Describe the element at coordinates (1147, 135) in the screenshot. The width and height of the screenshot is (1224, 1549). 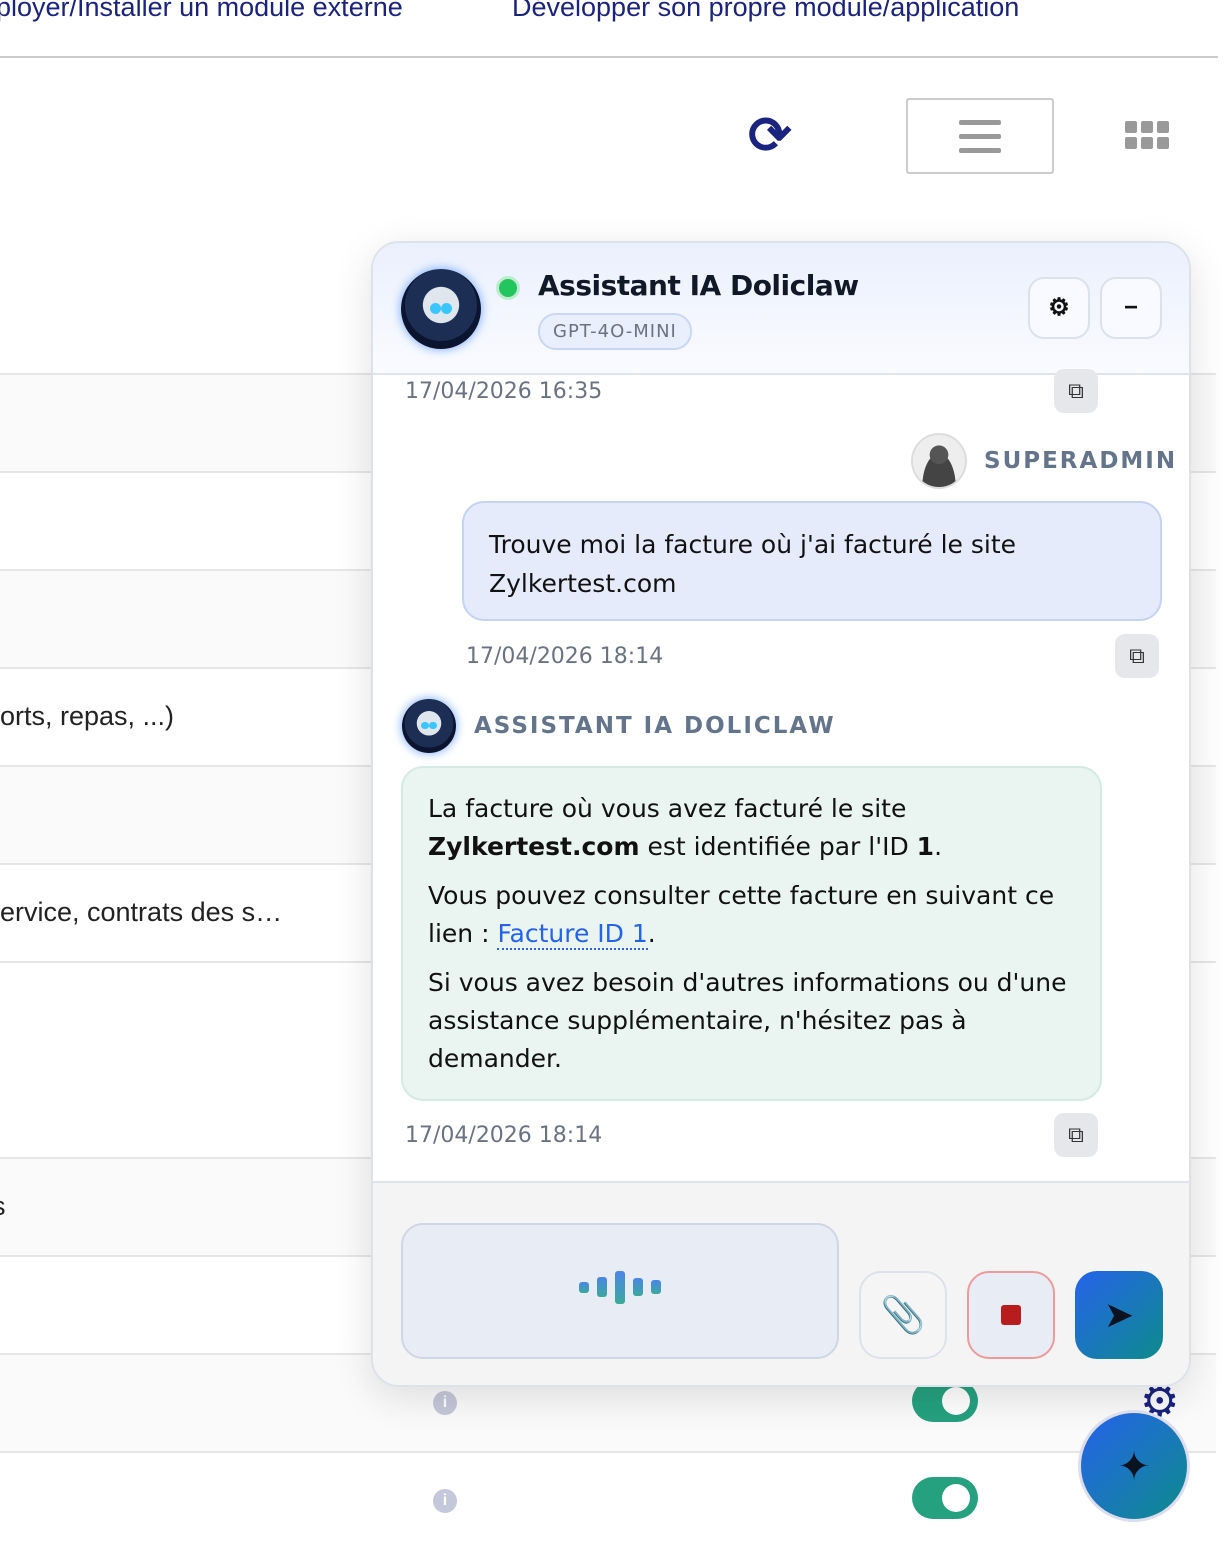
I see `apps-grid-icon` at that location.